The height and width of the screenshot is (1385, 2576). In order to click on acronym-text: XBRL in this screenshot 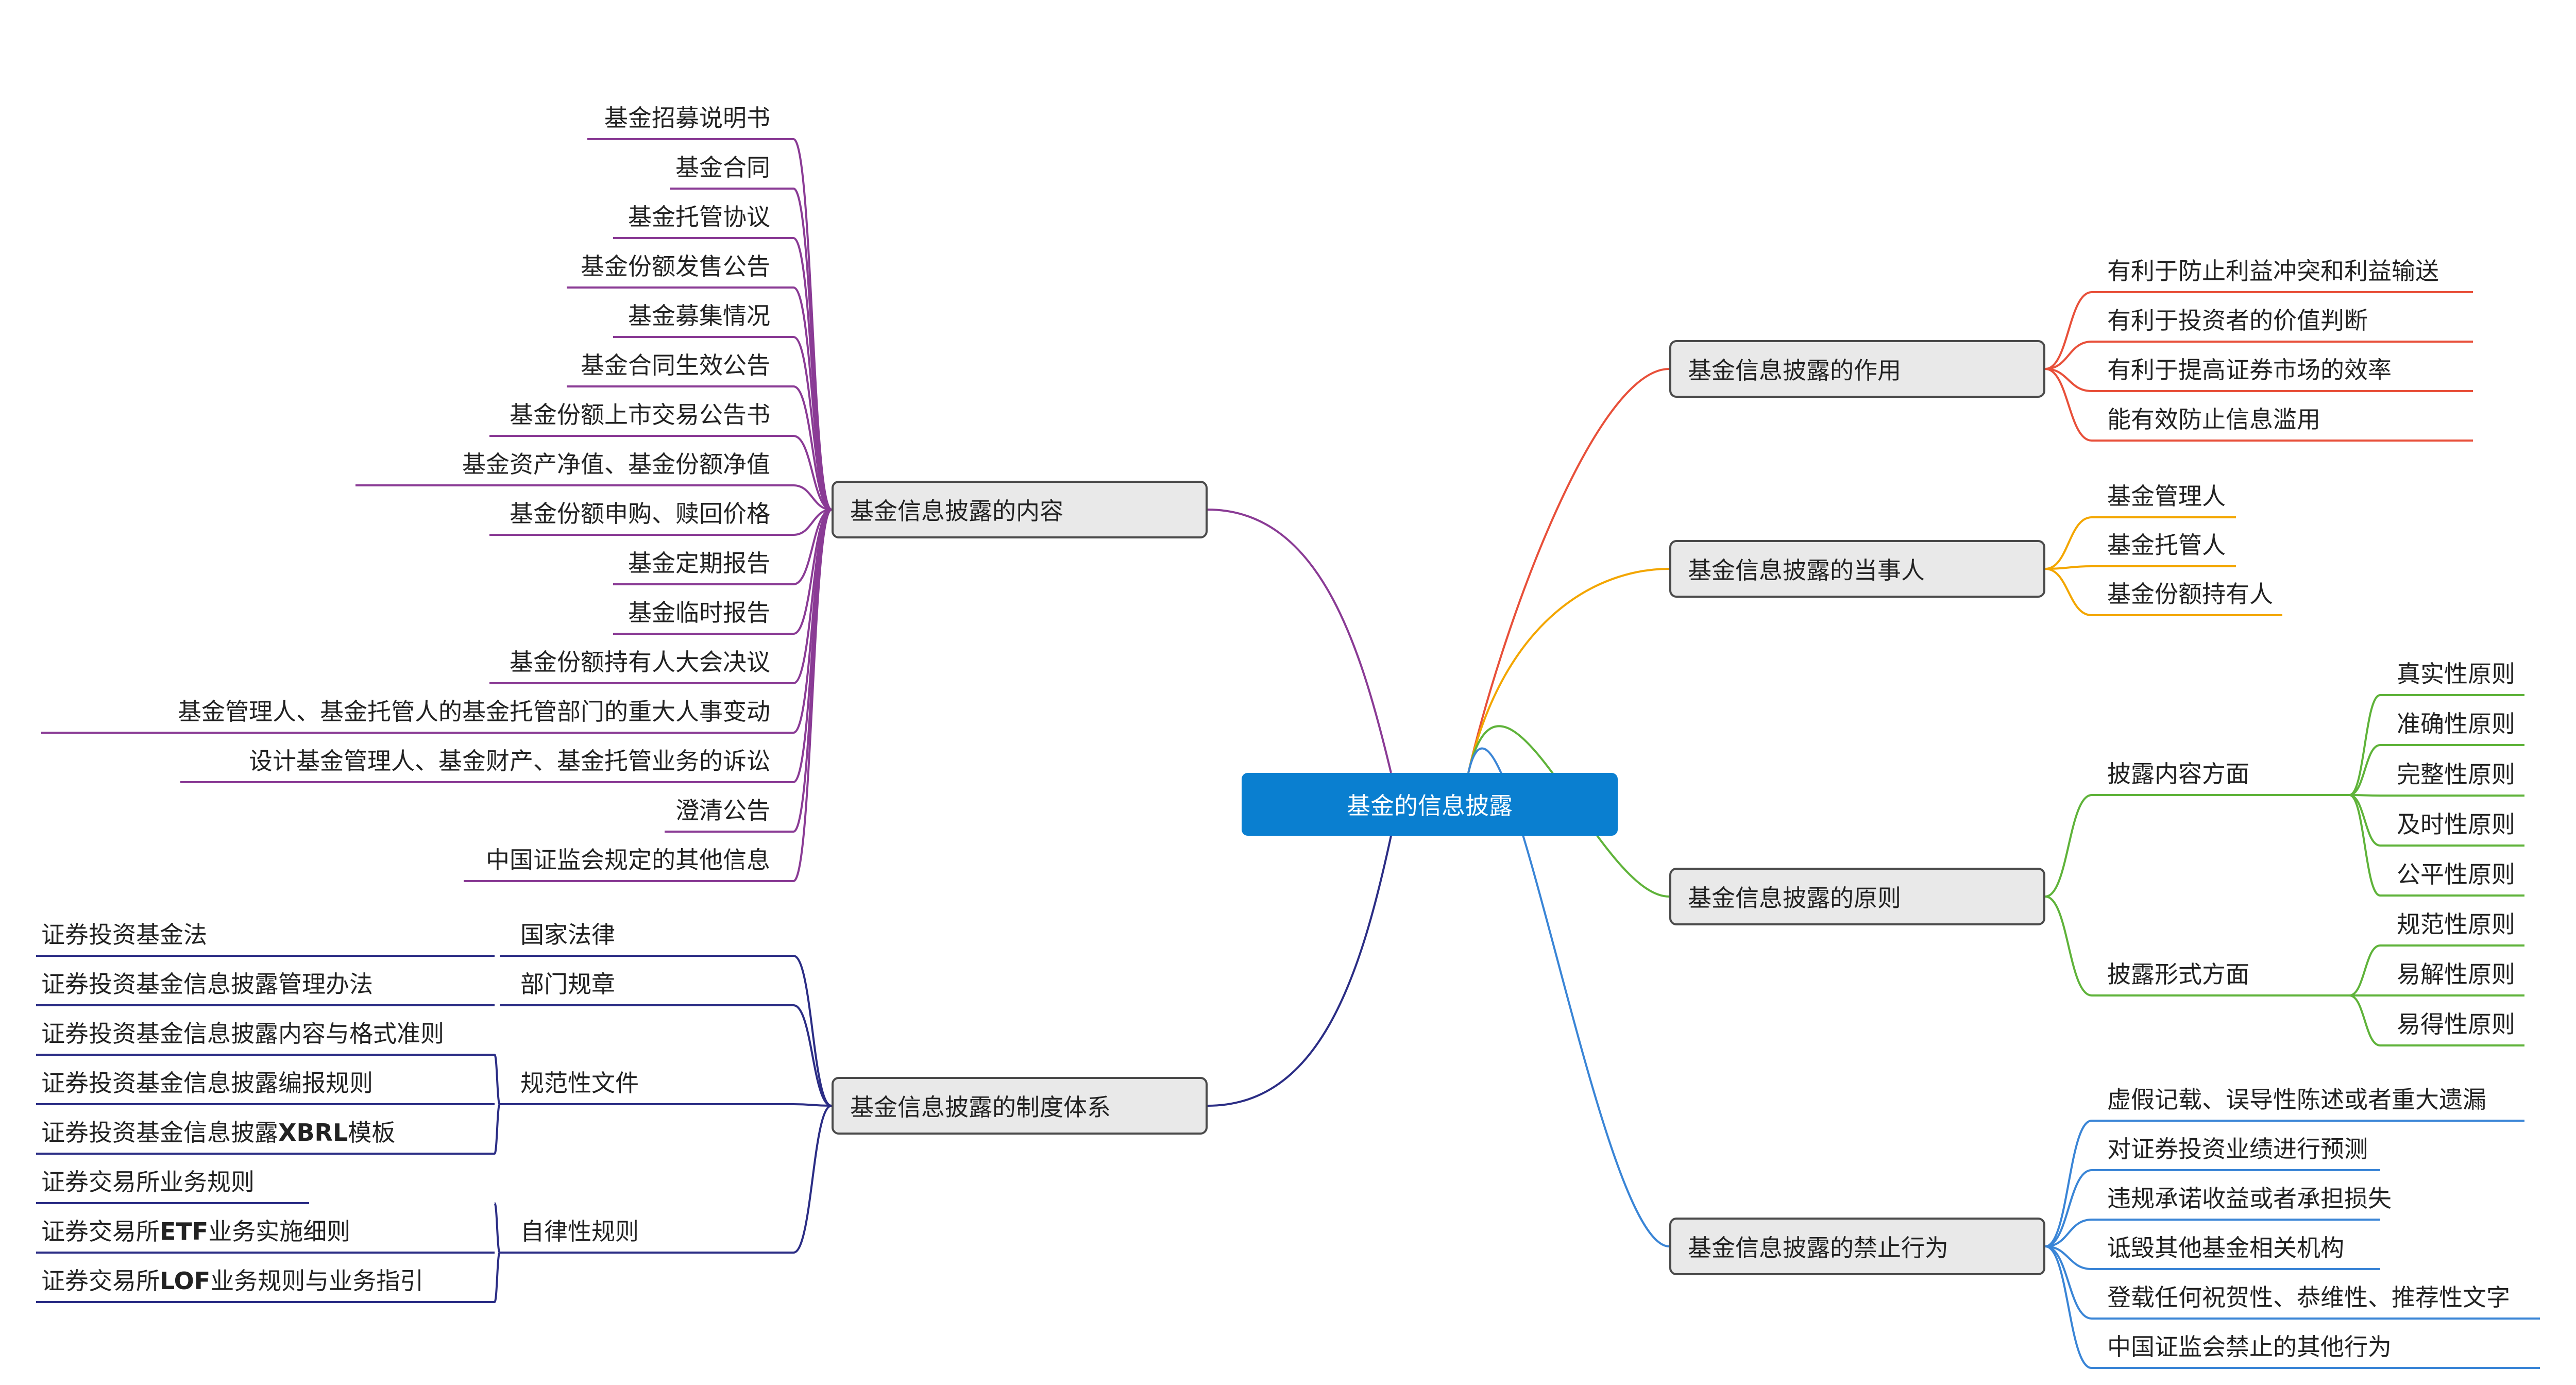, I will do `click(313, 1132)`.